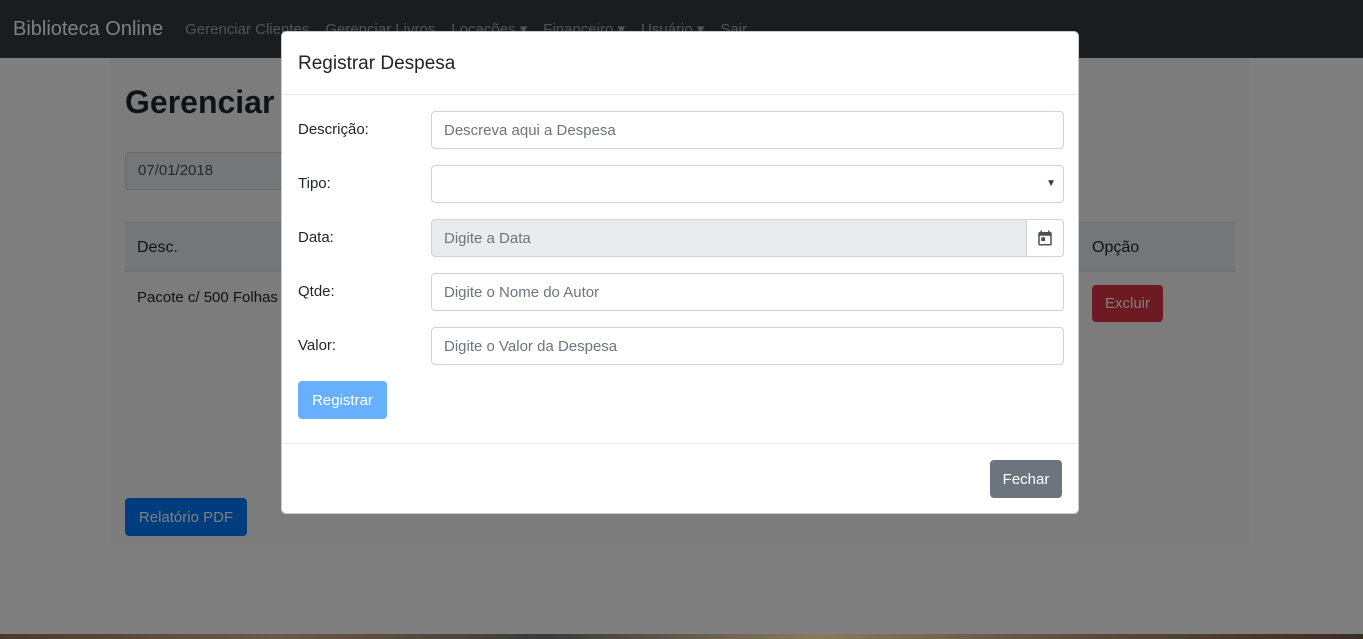 The width and height of the screenshot is (1363, 639). I want to click on form-row-descricao: Descrição:, so click(681, 130).